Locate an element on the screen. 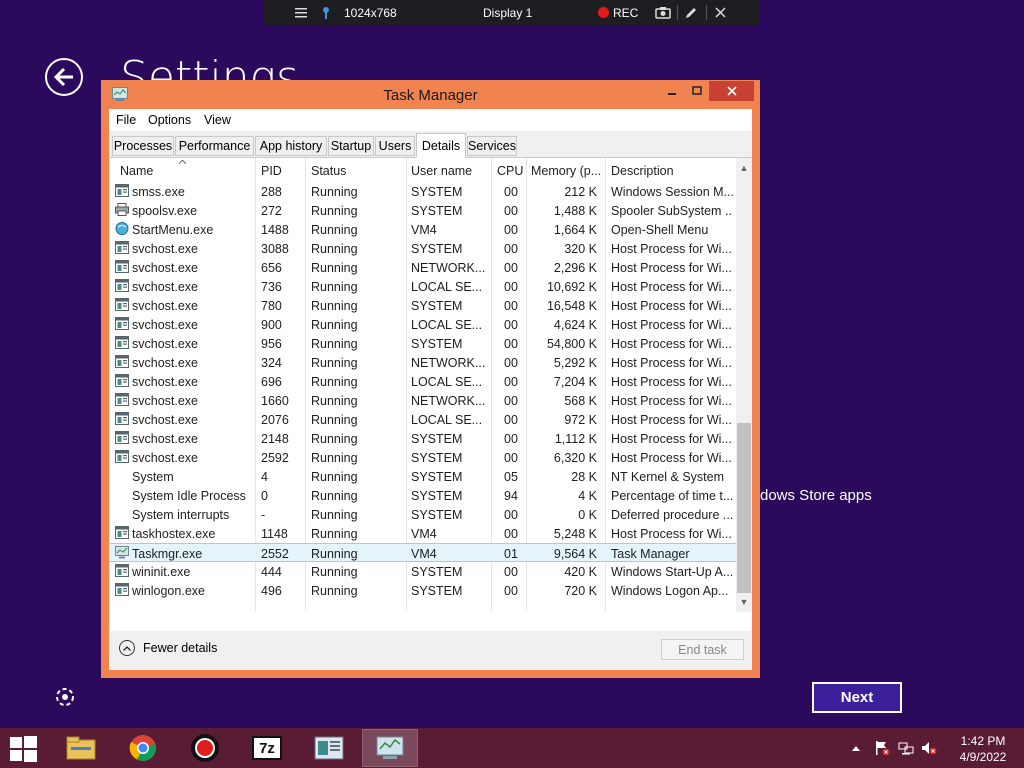 The image size is (1024, 768). cell-name: System Idle Process is located at coordinates (189, 496).